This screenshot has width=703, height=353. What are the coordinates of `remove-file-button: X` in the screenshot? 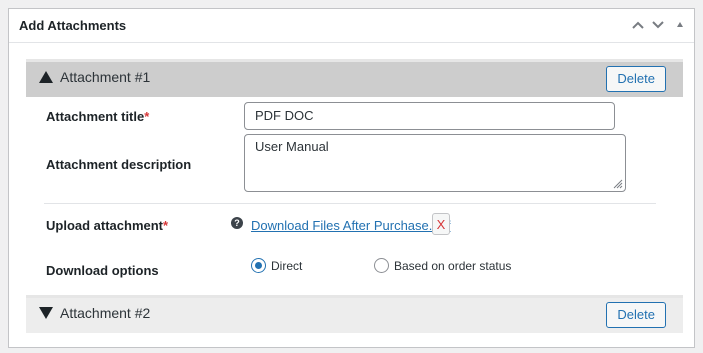 It's located at (441, 224).